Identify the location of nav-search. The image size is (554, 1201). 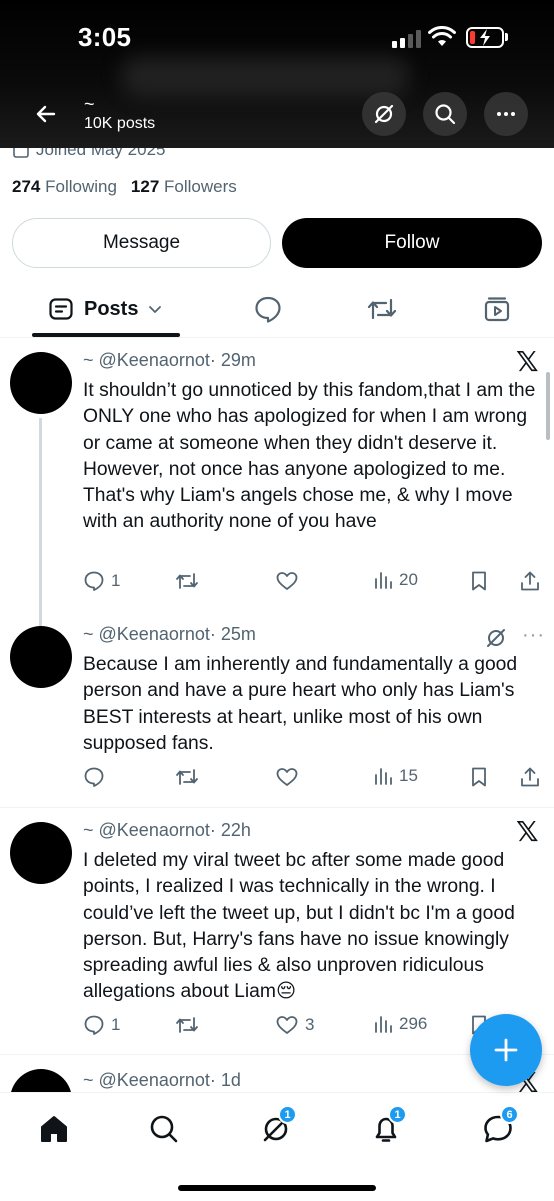
(166, 1131).